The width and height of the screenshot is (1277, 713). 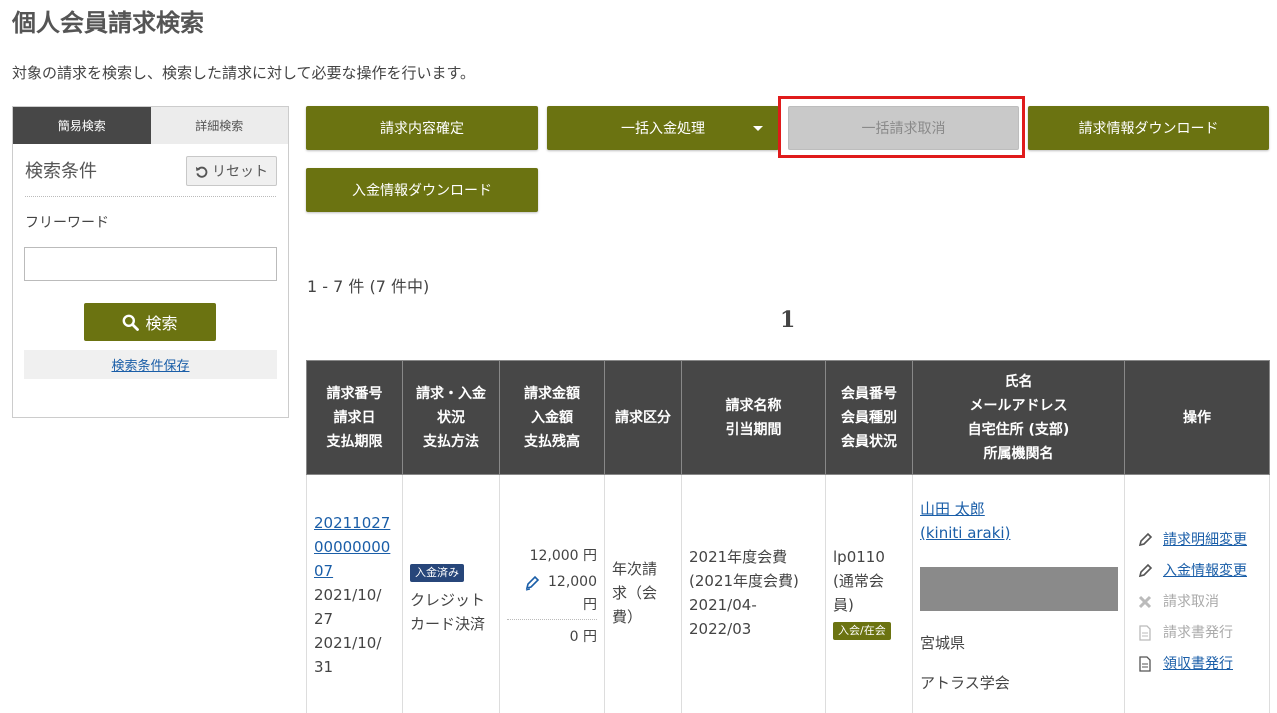 What do you see at coordinates (563, 556) in the screenshot?
I see `billed-amount: 12,000 円` at bounding box center [563, 556].